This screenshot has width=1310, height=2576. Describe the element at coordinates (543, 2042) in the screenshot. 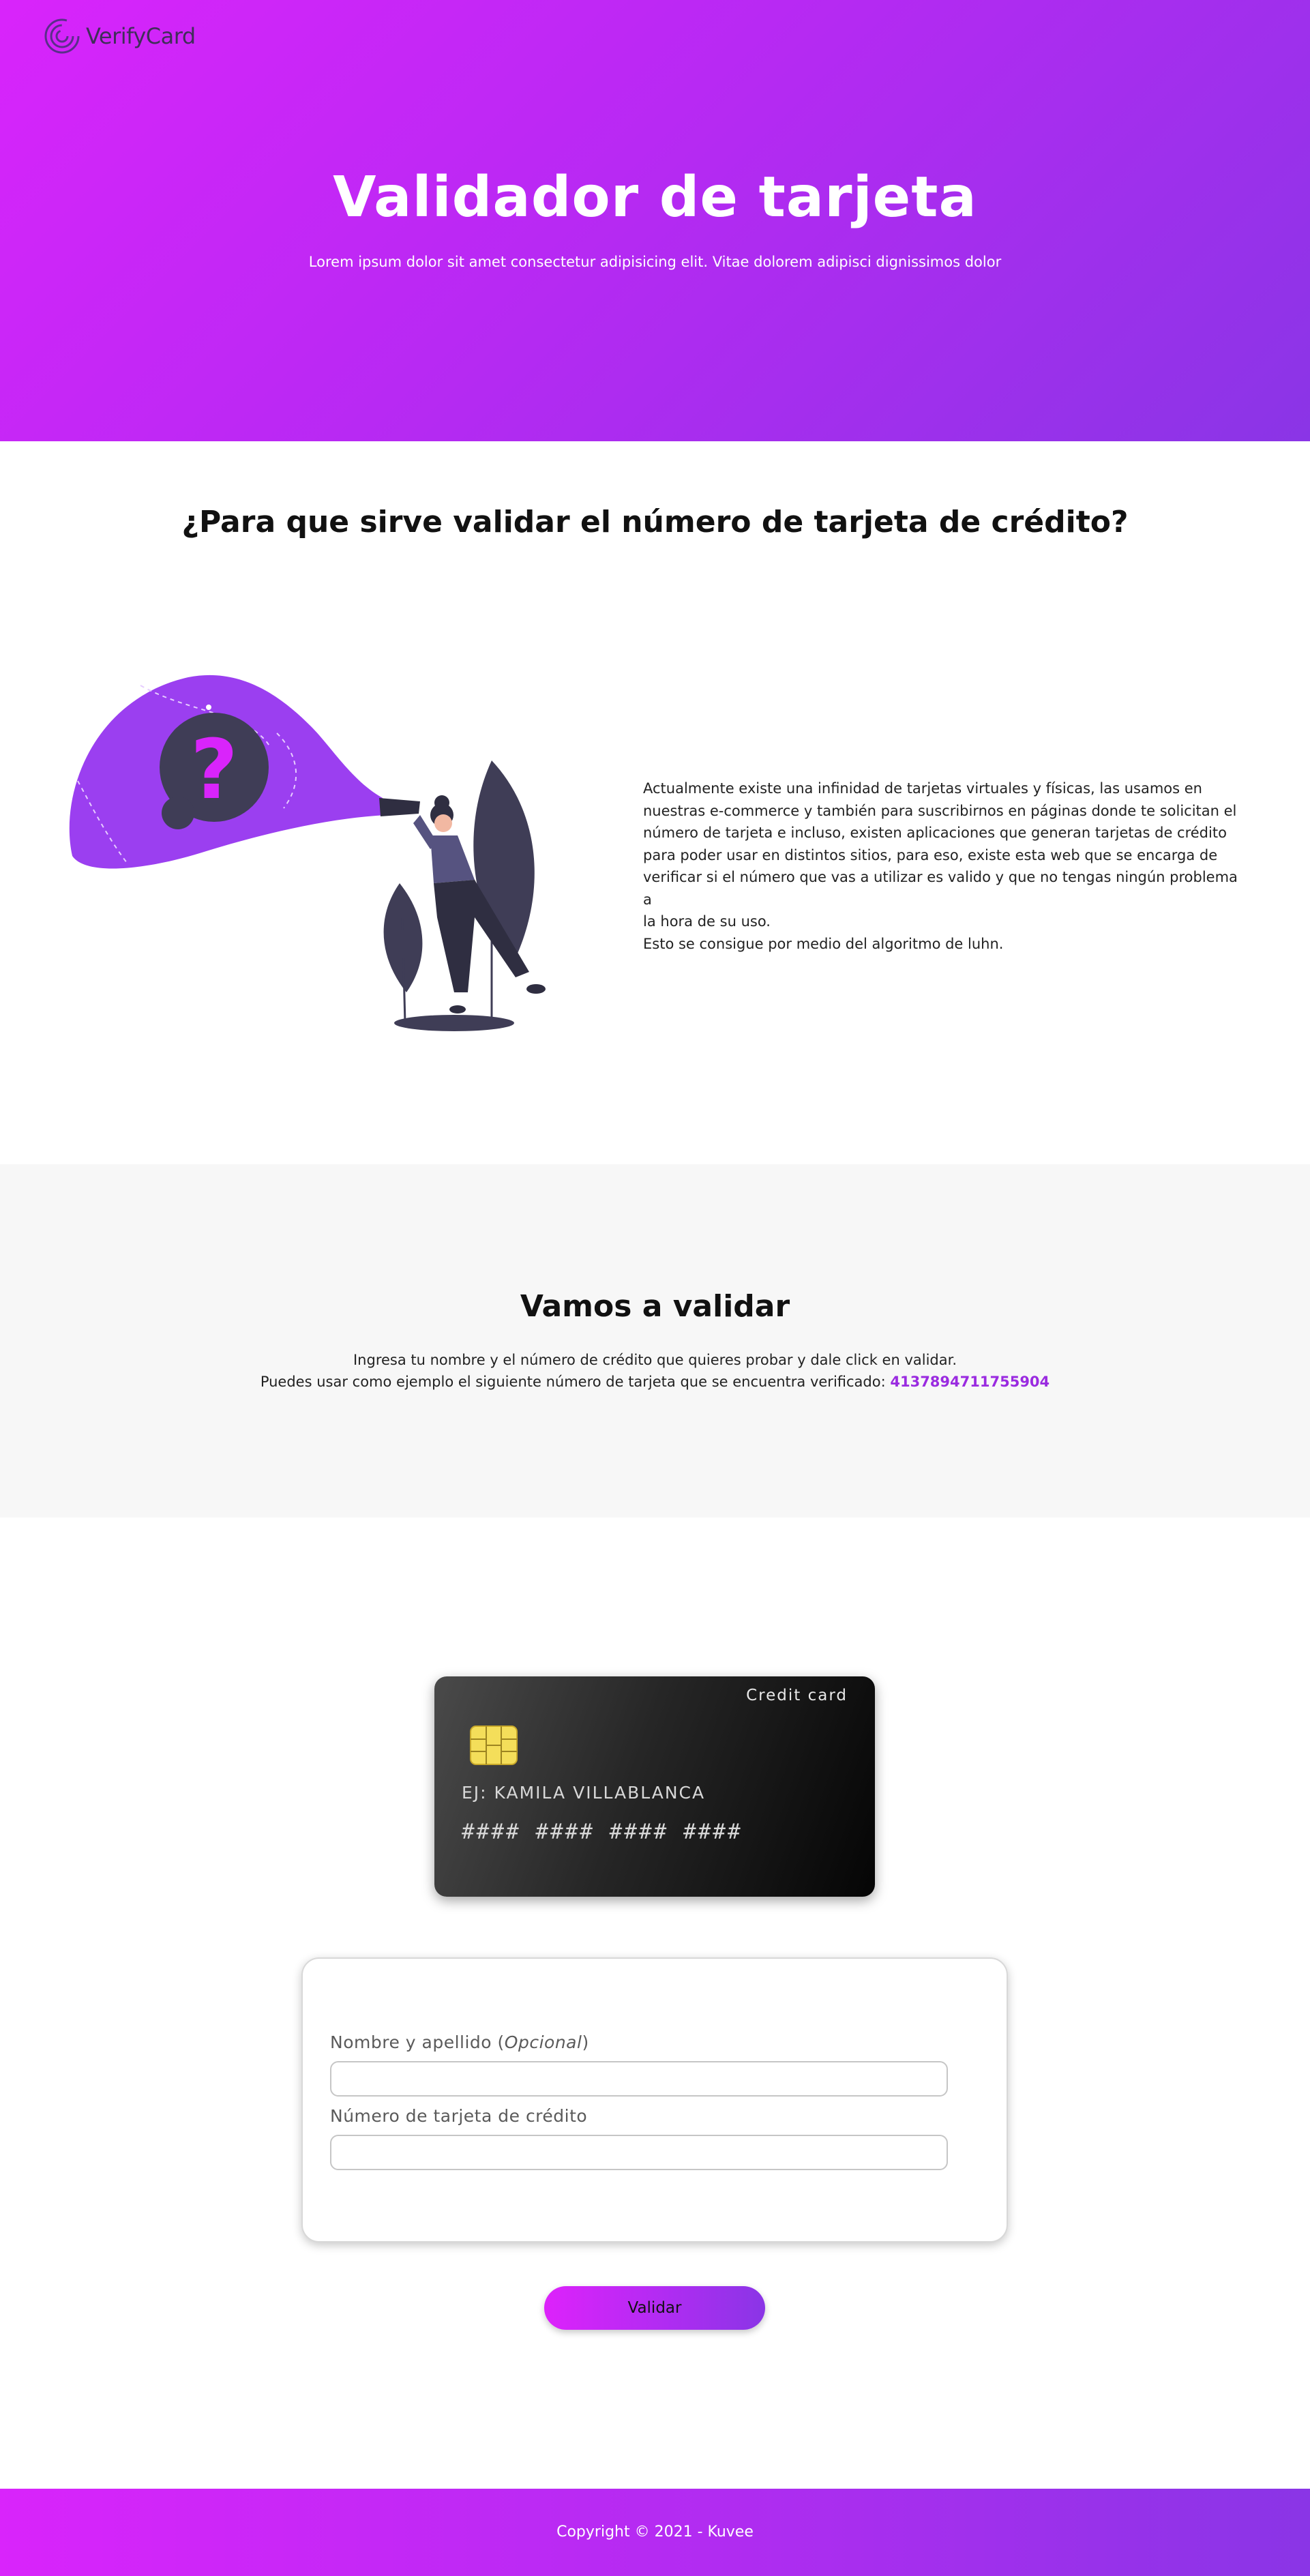

I see `optional-label: Opcional` at that location.